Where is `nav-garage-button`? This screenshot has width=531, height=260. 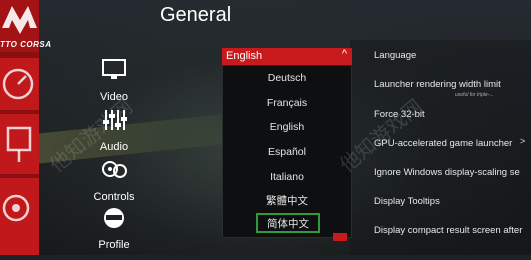
nav-garage-button is located at coordinates (19, 144).